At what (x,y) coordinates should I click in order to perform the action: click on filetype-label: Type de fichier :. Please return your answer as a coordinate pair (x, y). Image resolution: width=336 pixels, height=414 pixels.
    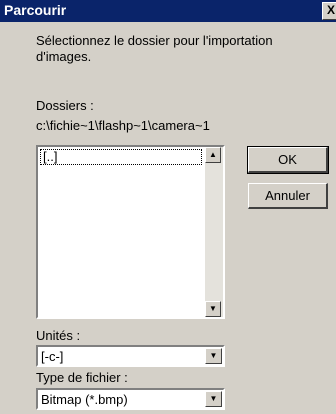
    Looking at the image, I should click on (82, 377).